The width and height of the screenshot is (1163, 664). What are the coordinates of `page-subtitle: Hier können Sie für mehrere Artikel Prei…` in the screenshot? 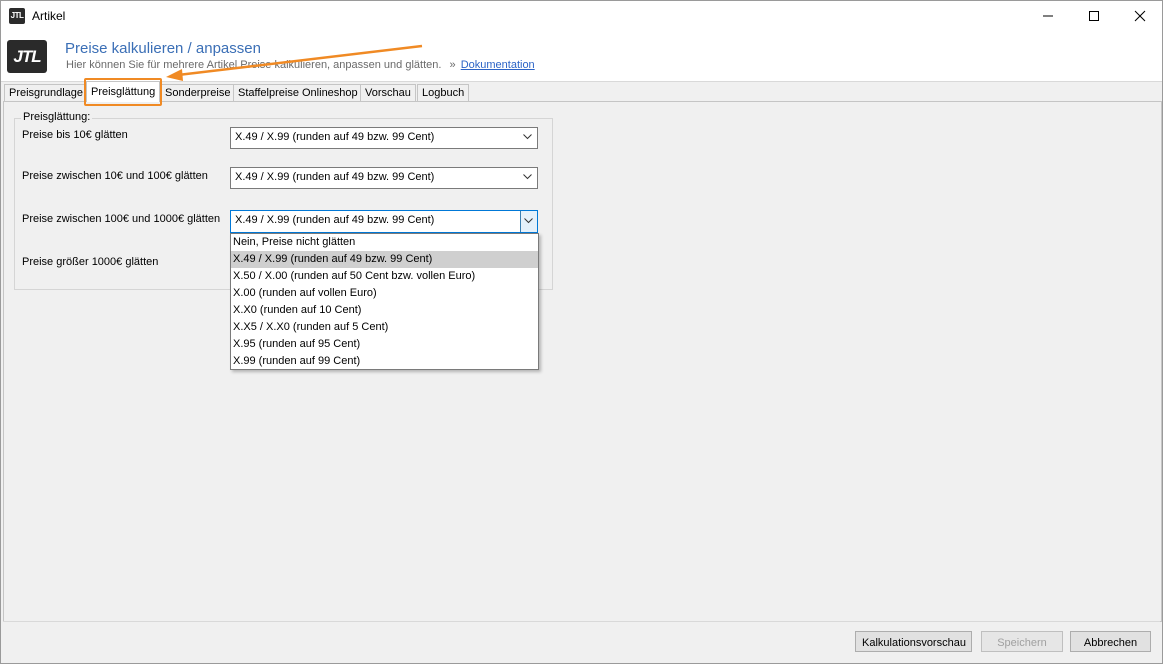 It's located at (300, 65).